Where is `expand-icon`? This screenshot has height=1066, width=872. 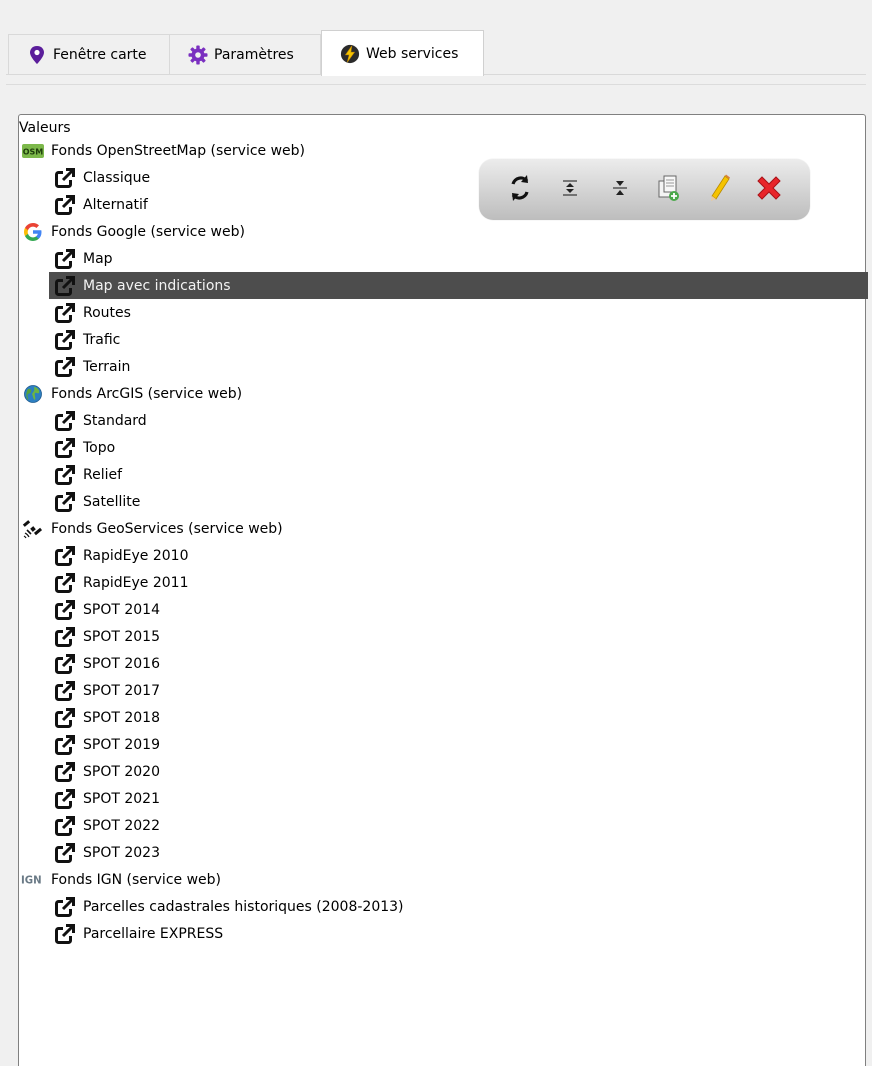
expand-icon is located at coordinates (570, 190).